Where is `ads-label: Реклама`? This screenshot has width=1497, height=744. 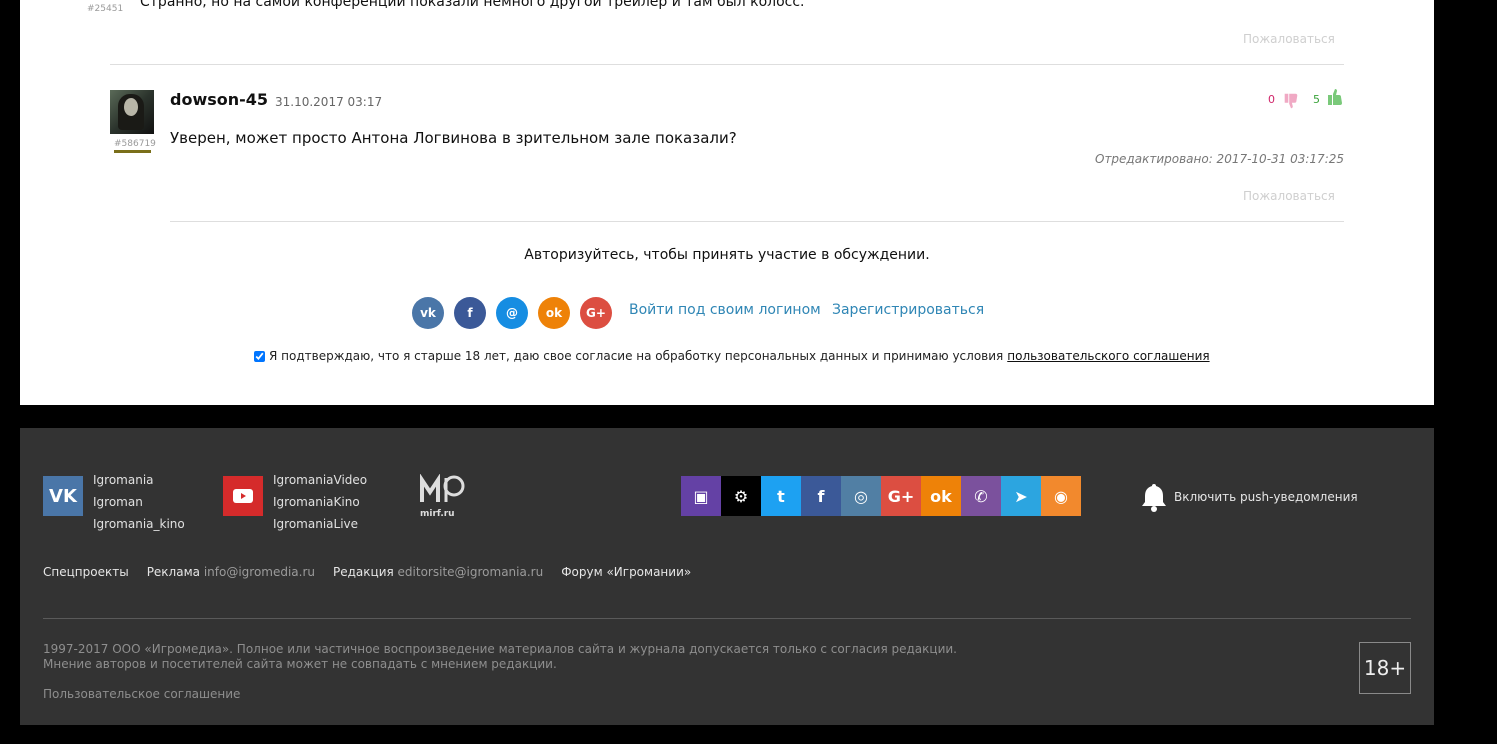 ads-label: Реклама is located at coordinates (173, 572).